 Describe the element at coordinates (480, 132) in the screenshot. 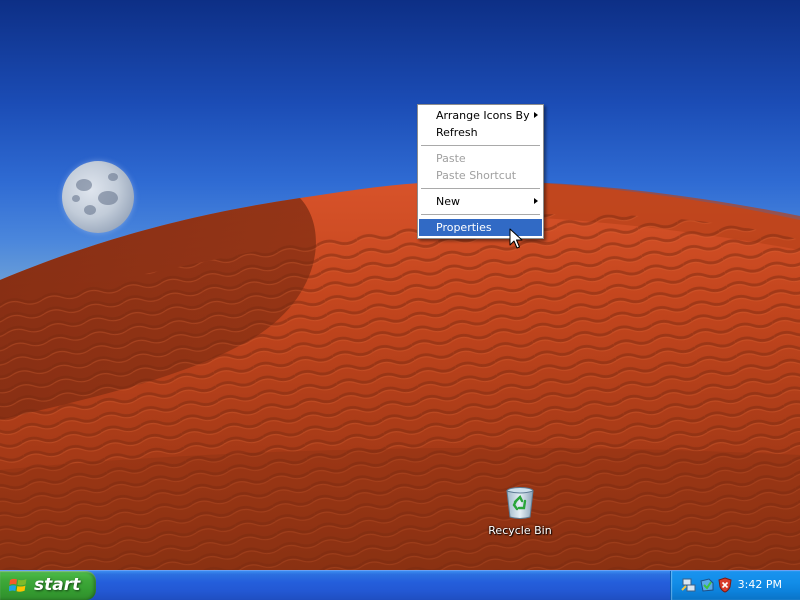

I see `menu-item-refresh: Refresh` at that location.